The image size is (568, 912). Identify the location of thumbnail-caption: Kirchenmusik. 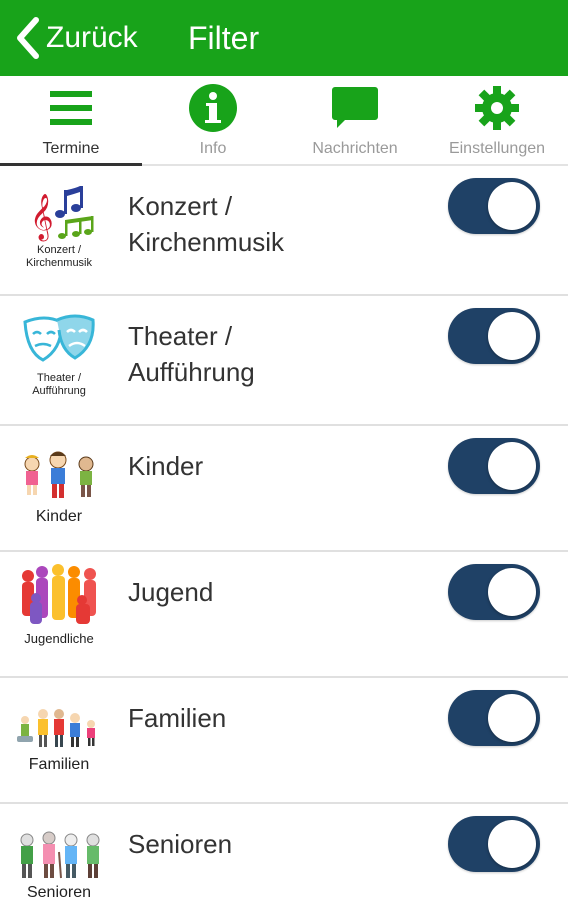
(59, 263).